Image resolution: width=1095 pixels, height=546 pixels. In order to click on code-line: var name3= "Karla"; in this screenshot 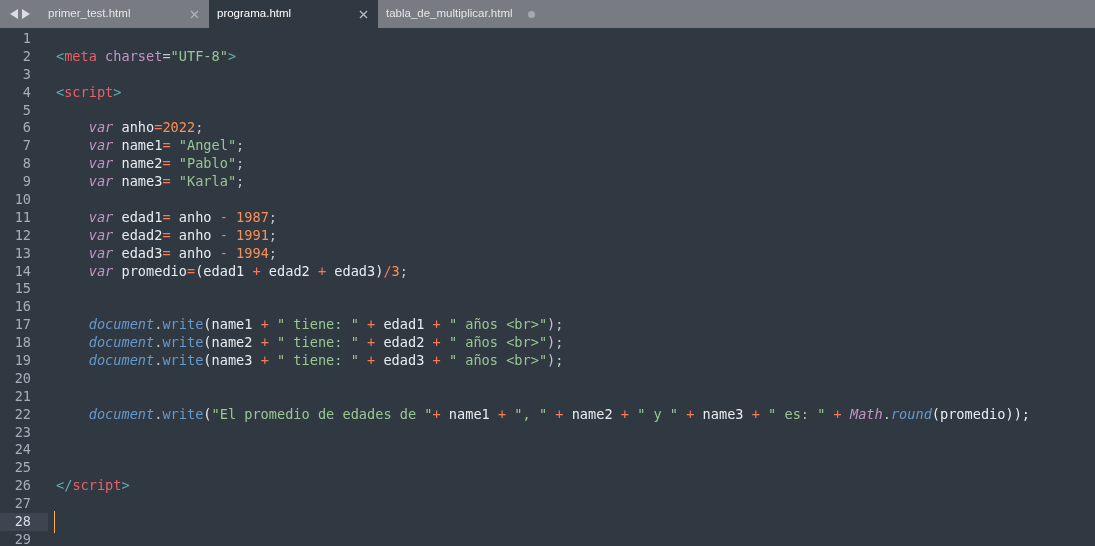, I will do `click(166, 182)`.